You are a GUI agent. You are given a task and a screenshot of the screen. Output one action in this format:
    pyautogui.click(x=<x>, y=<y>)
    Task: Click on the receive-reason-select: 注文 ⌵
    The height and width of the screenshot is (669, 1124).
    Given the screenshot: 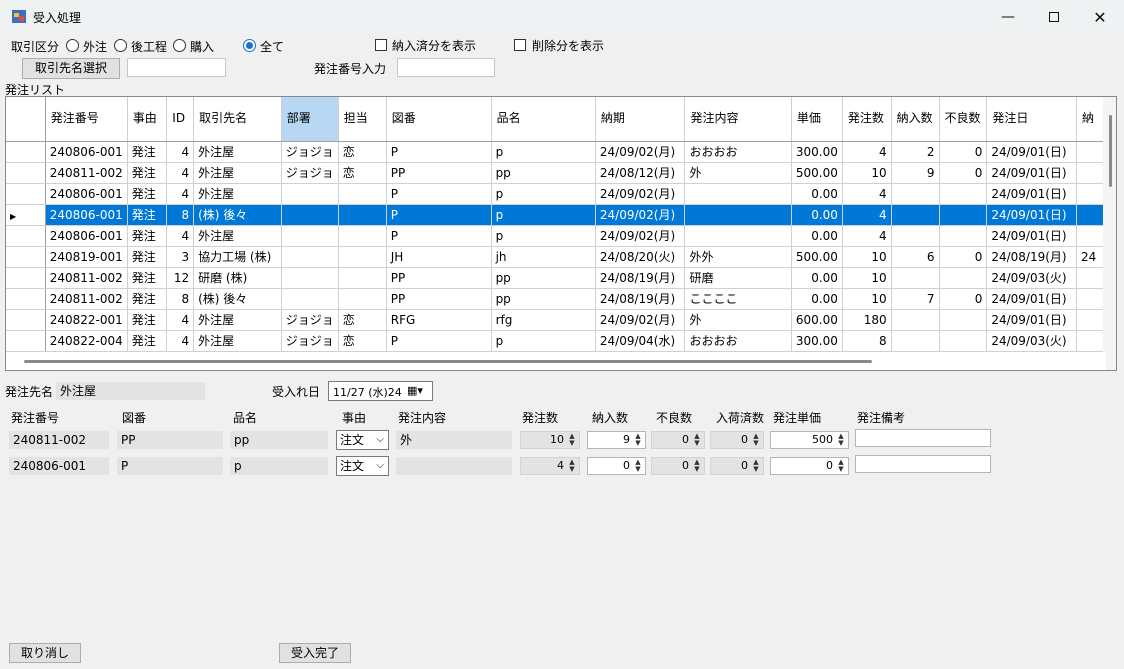 What is the action you would take?
    pyautogui.click(x=362, y=440)
    